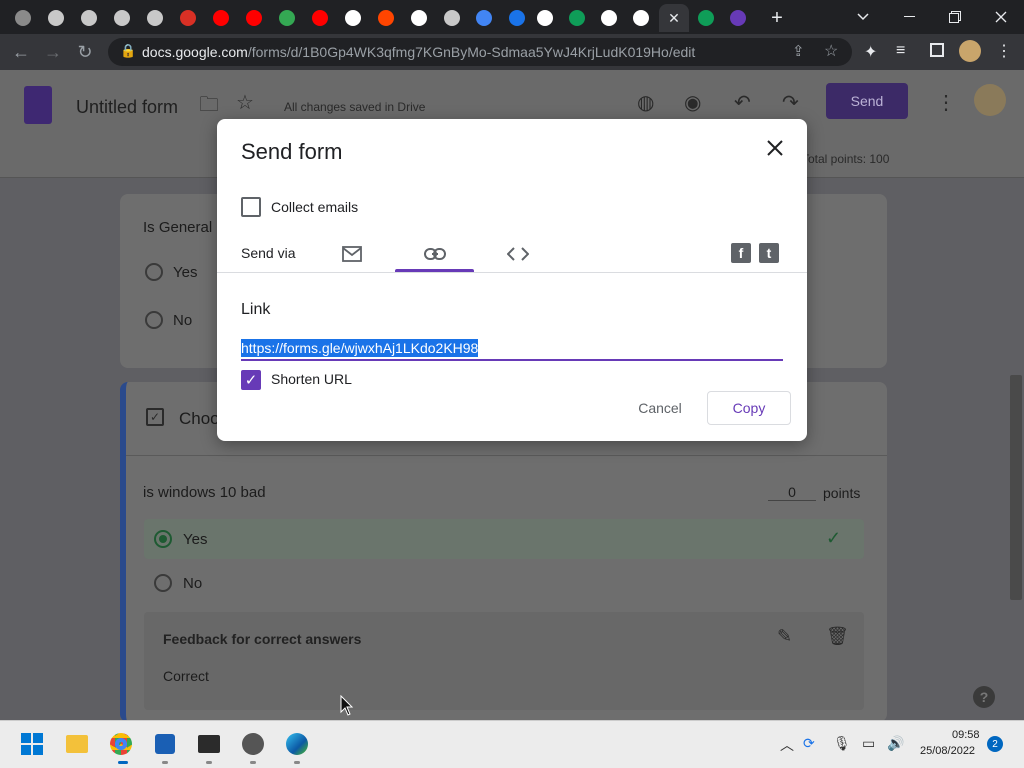 This screenshot has height=768, width=1024. What do you see at coordinates (966, 735) in the screenshot?
I see `clock-time: 09:58` at bounding box center [966, 735].